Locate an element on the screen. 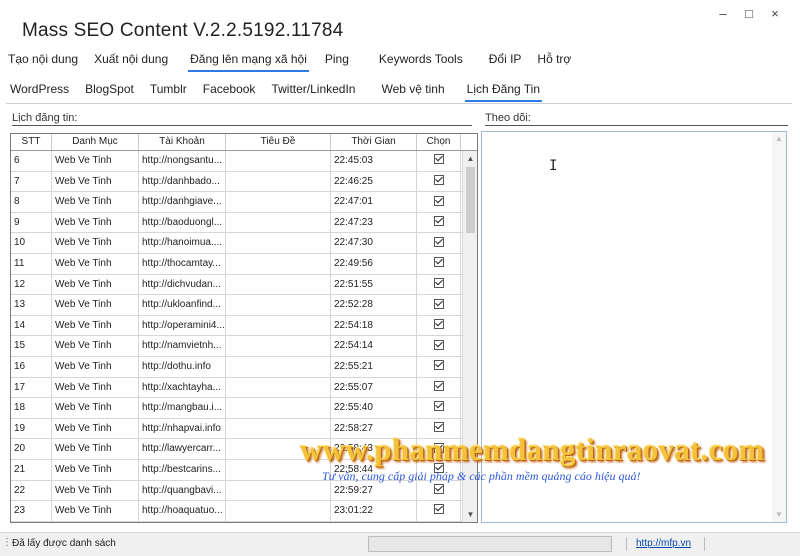  tab-keywords-tools: Keywords Tools is located at coordinates (421, 61).